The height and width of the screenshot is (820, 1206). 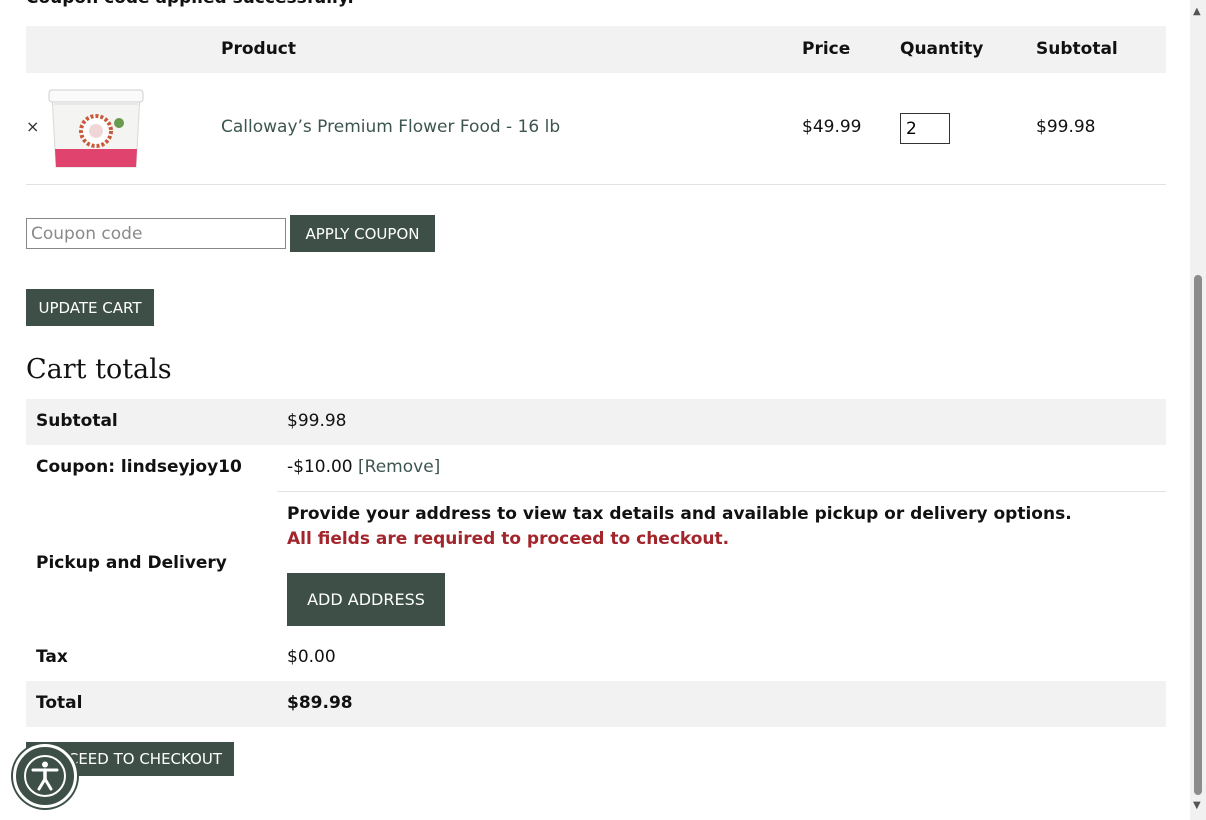 What do you see at coordinates (320, 467) in the screenshot?
I see `coupon-discount: -$10.00` at bounding box center [320, 467].